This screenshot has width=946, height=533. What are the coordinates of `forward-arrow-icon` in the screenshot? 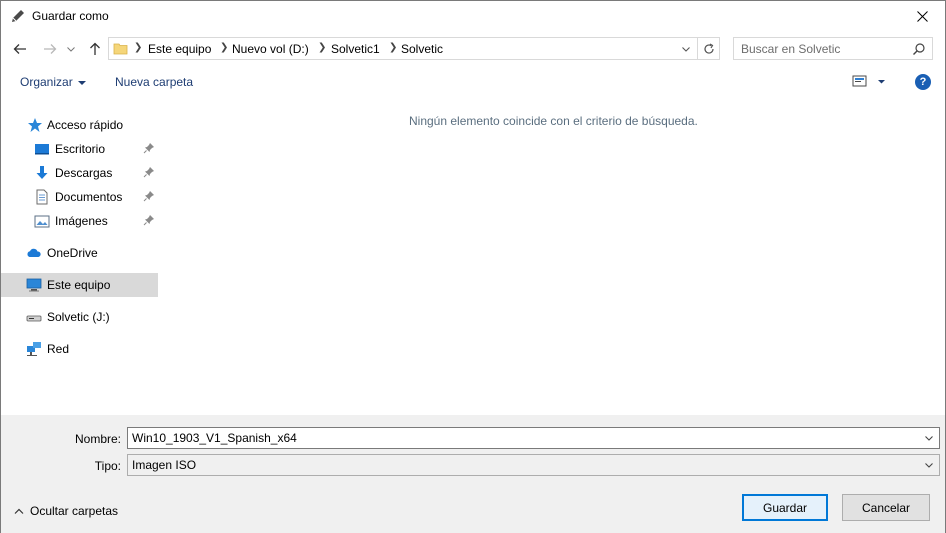 It's located at (50, 49).